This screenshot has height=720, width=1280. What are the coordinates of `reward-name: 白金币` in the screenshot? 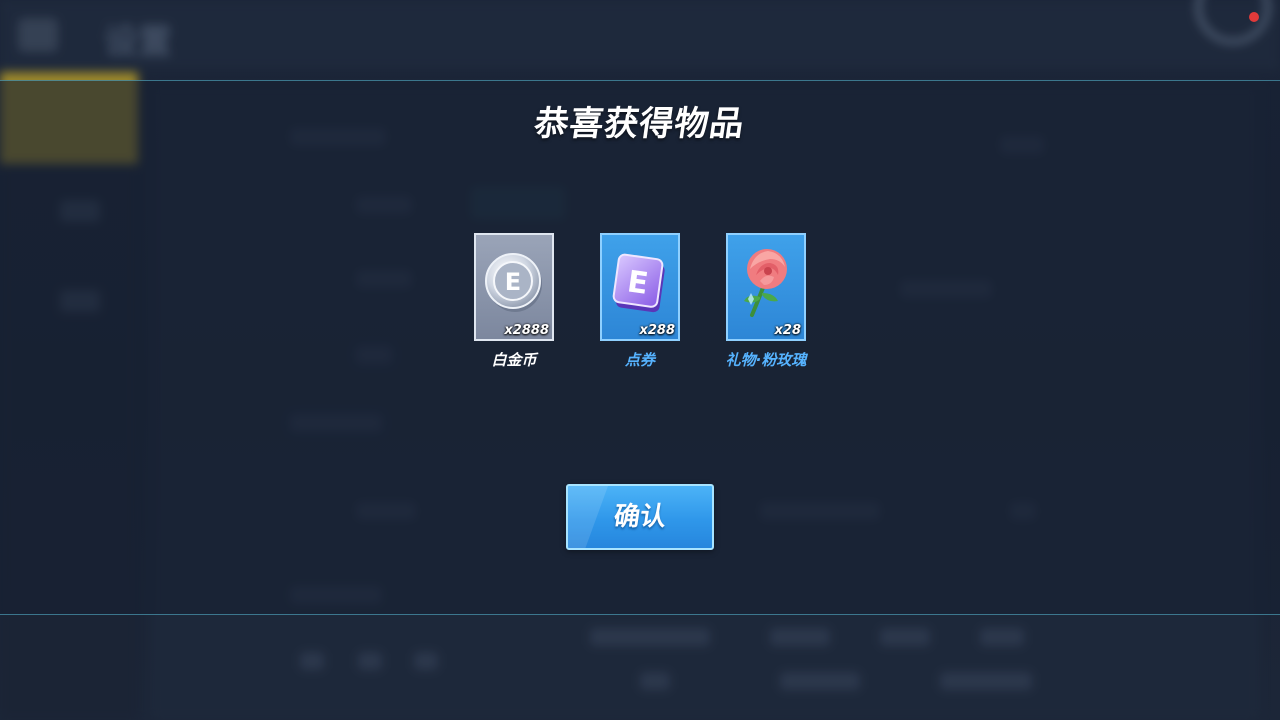 It's located at (514, 360).